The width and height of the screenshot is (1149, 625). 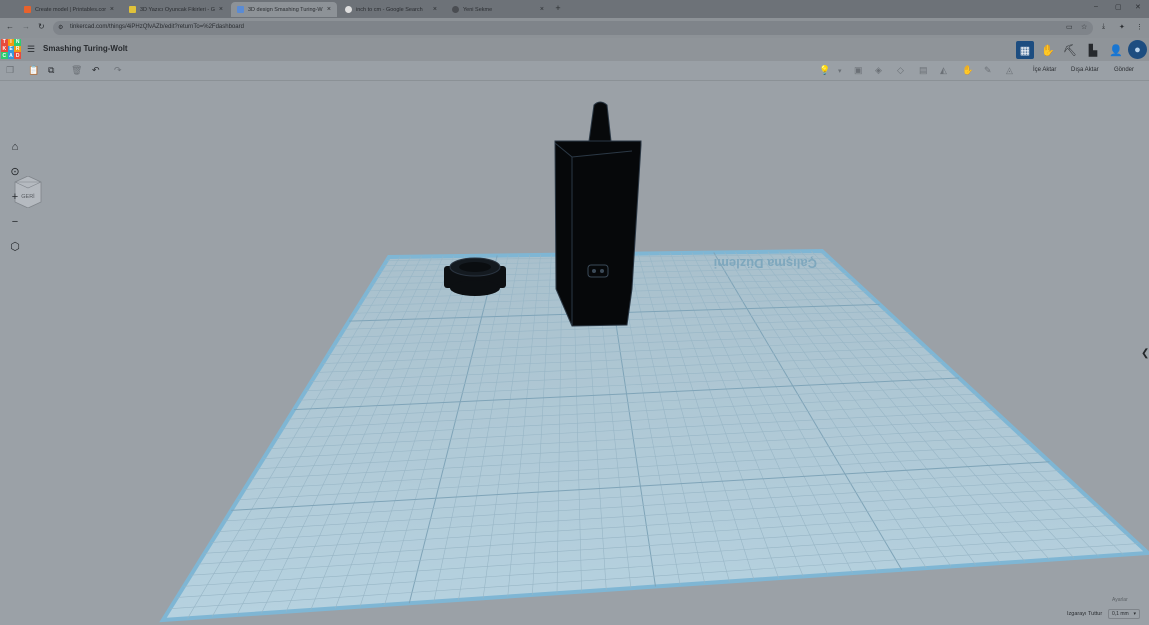 I want to click on ungroup-icon: ◇, so click(x=900, y=70).